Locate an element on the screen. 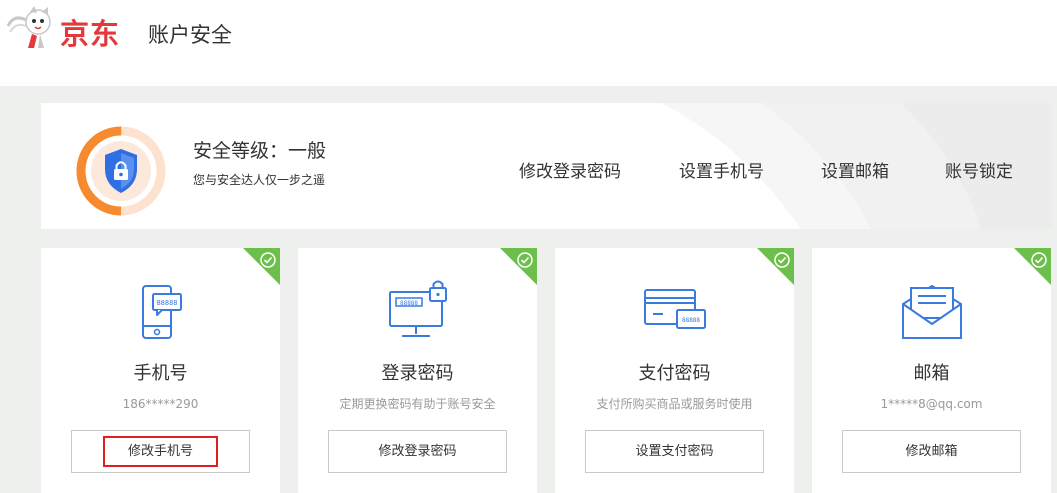  card-description: 1*****8@qq.com is located at coordinates (931, 404).